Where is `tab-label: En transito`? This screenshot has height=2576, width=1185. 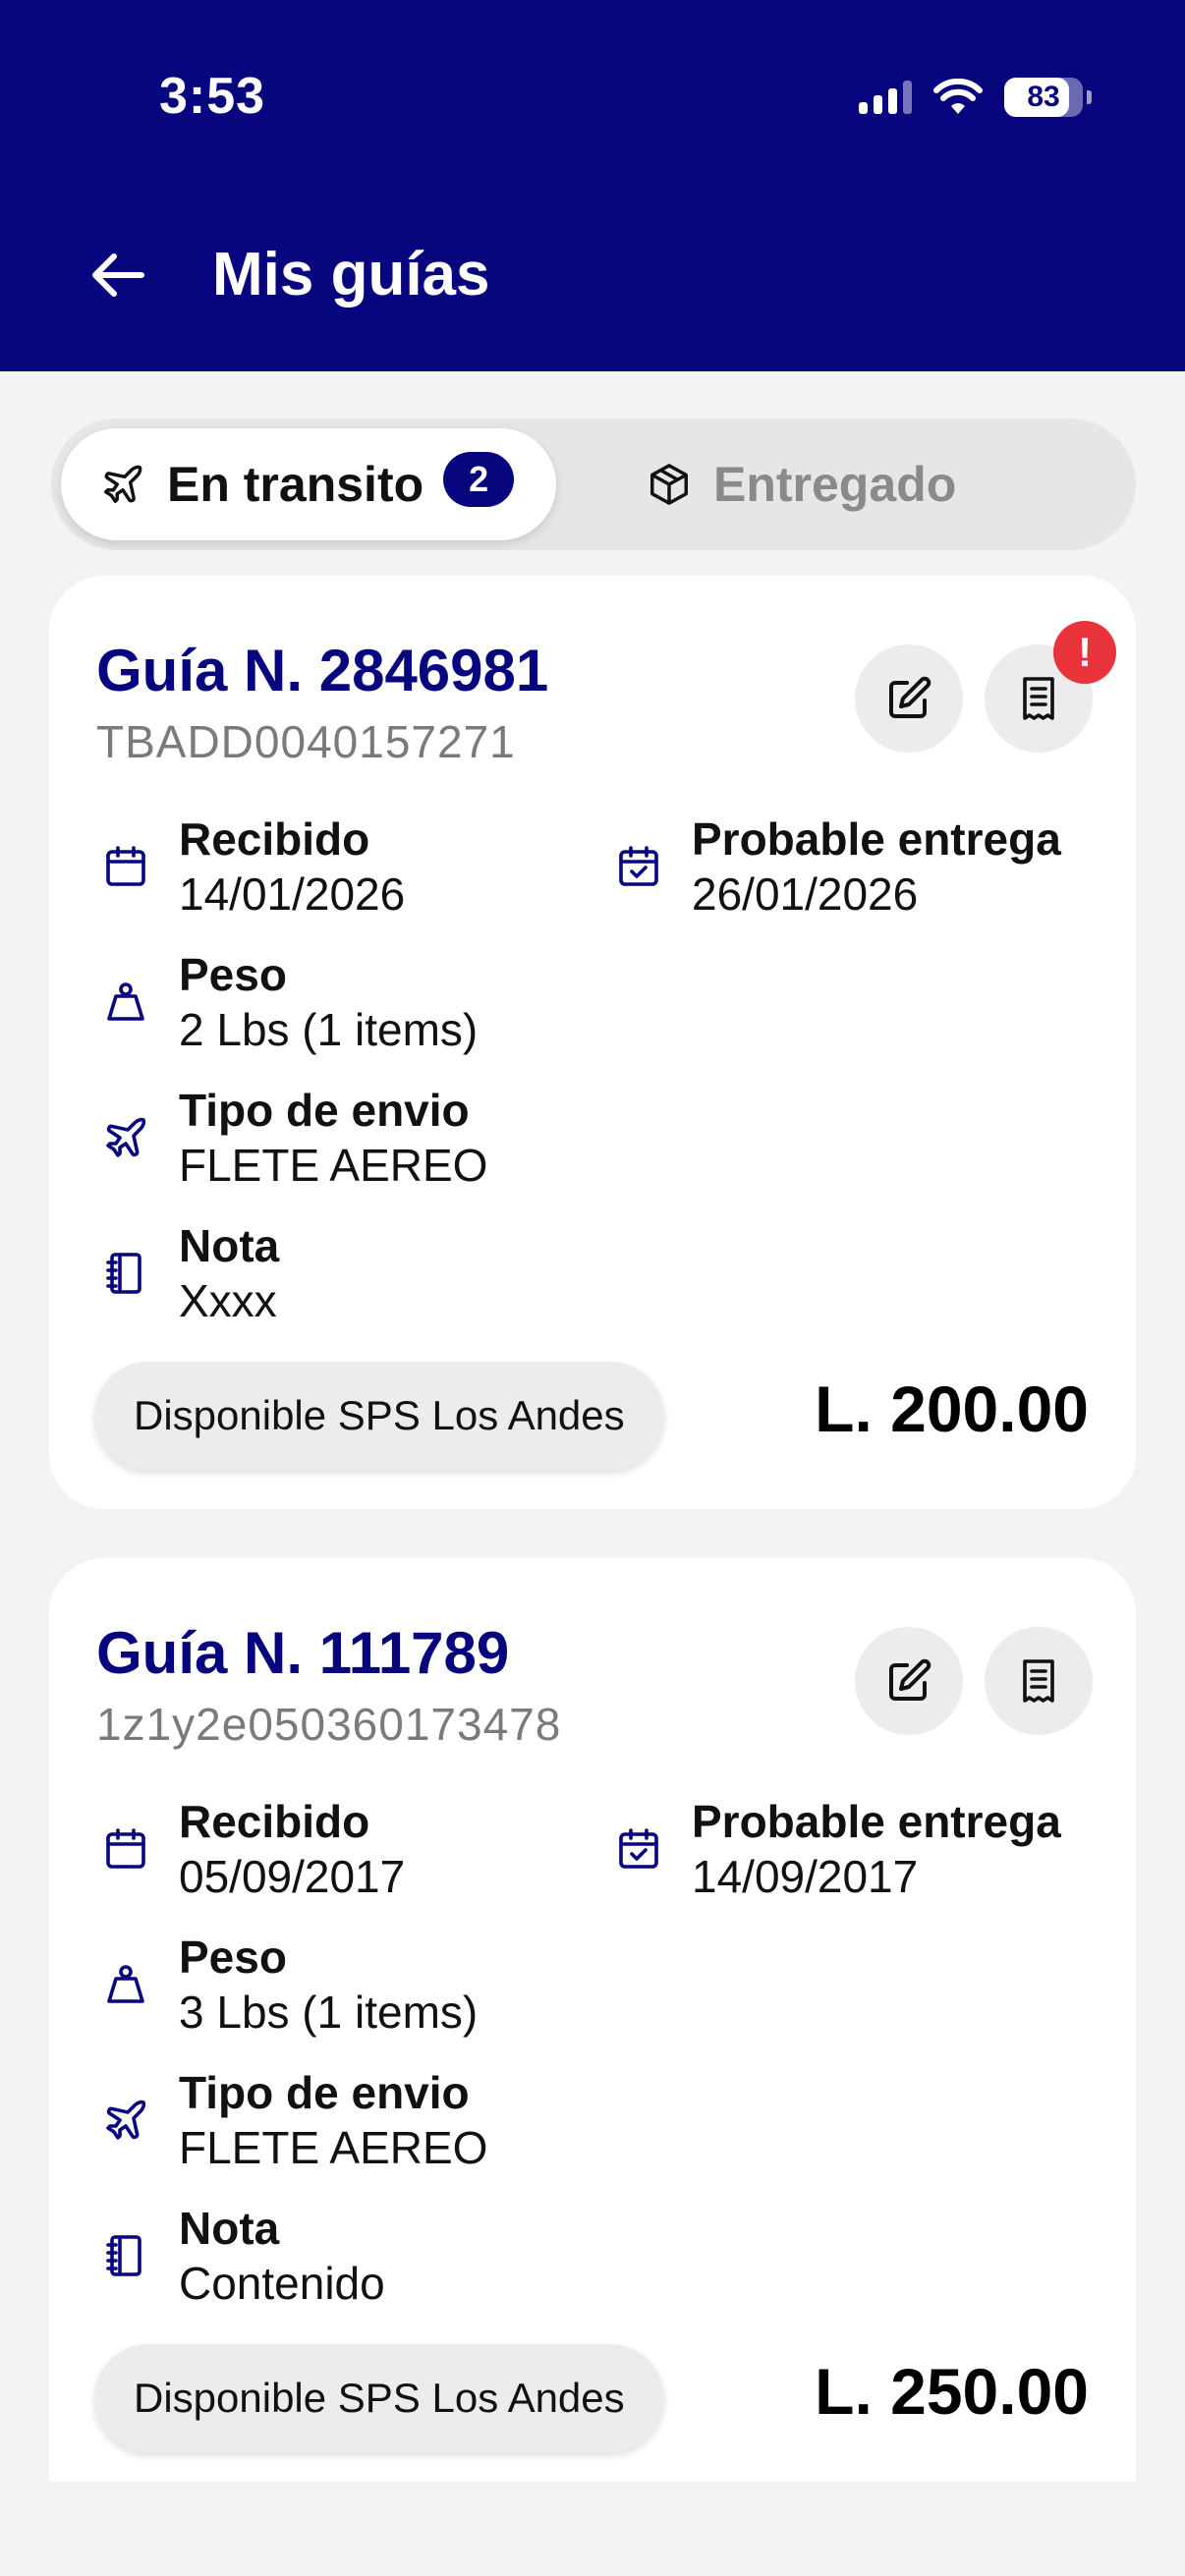
tab-label: En transito is located at coordinates (295, 484).